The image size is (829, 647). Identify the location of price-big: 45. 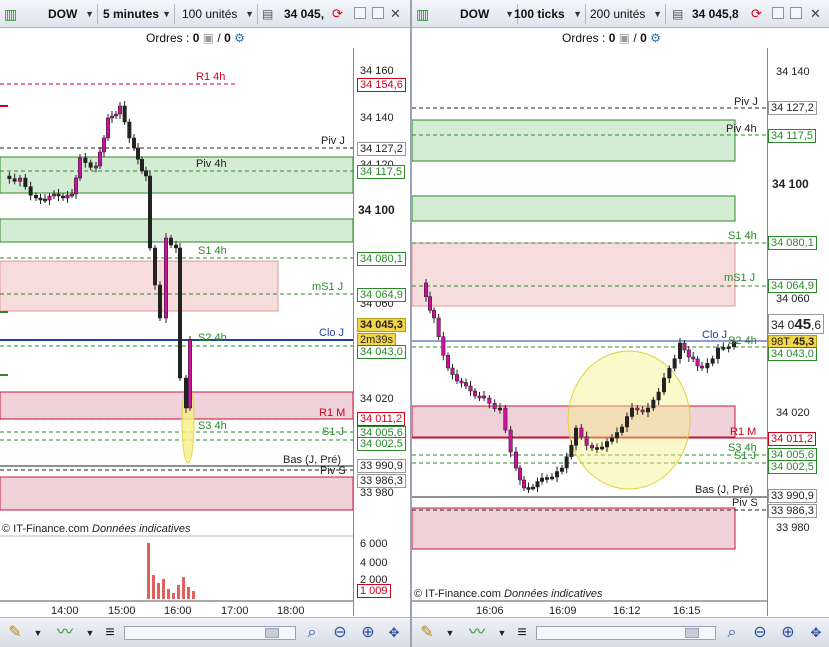
(803, 324).